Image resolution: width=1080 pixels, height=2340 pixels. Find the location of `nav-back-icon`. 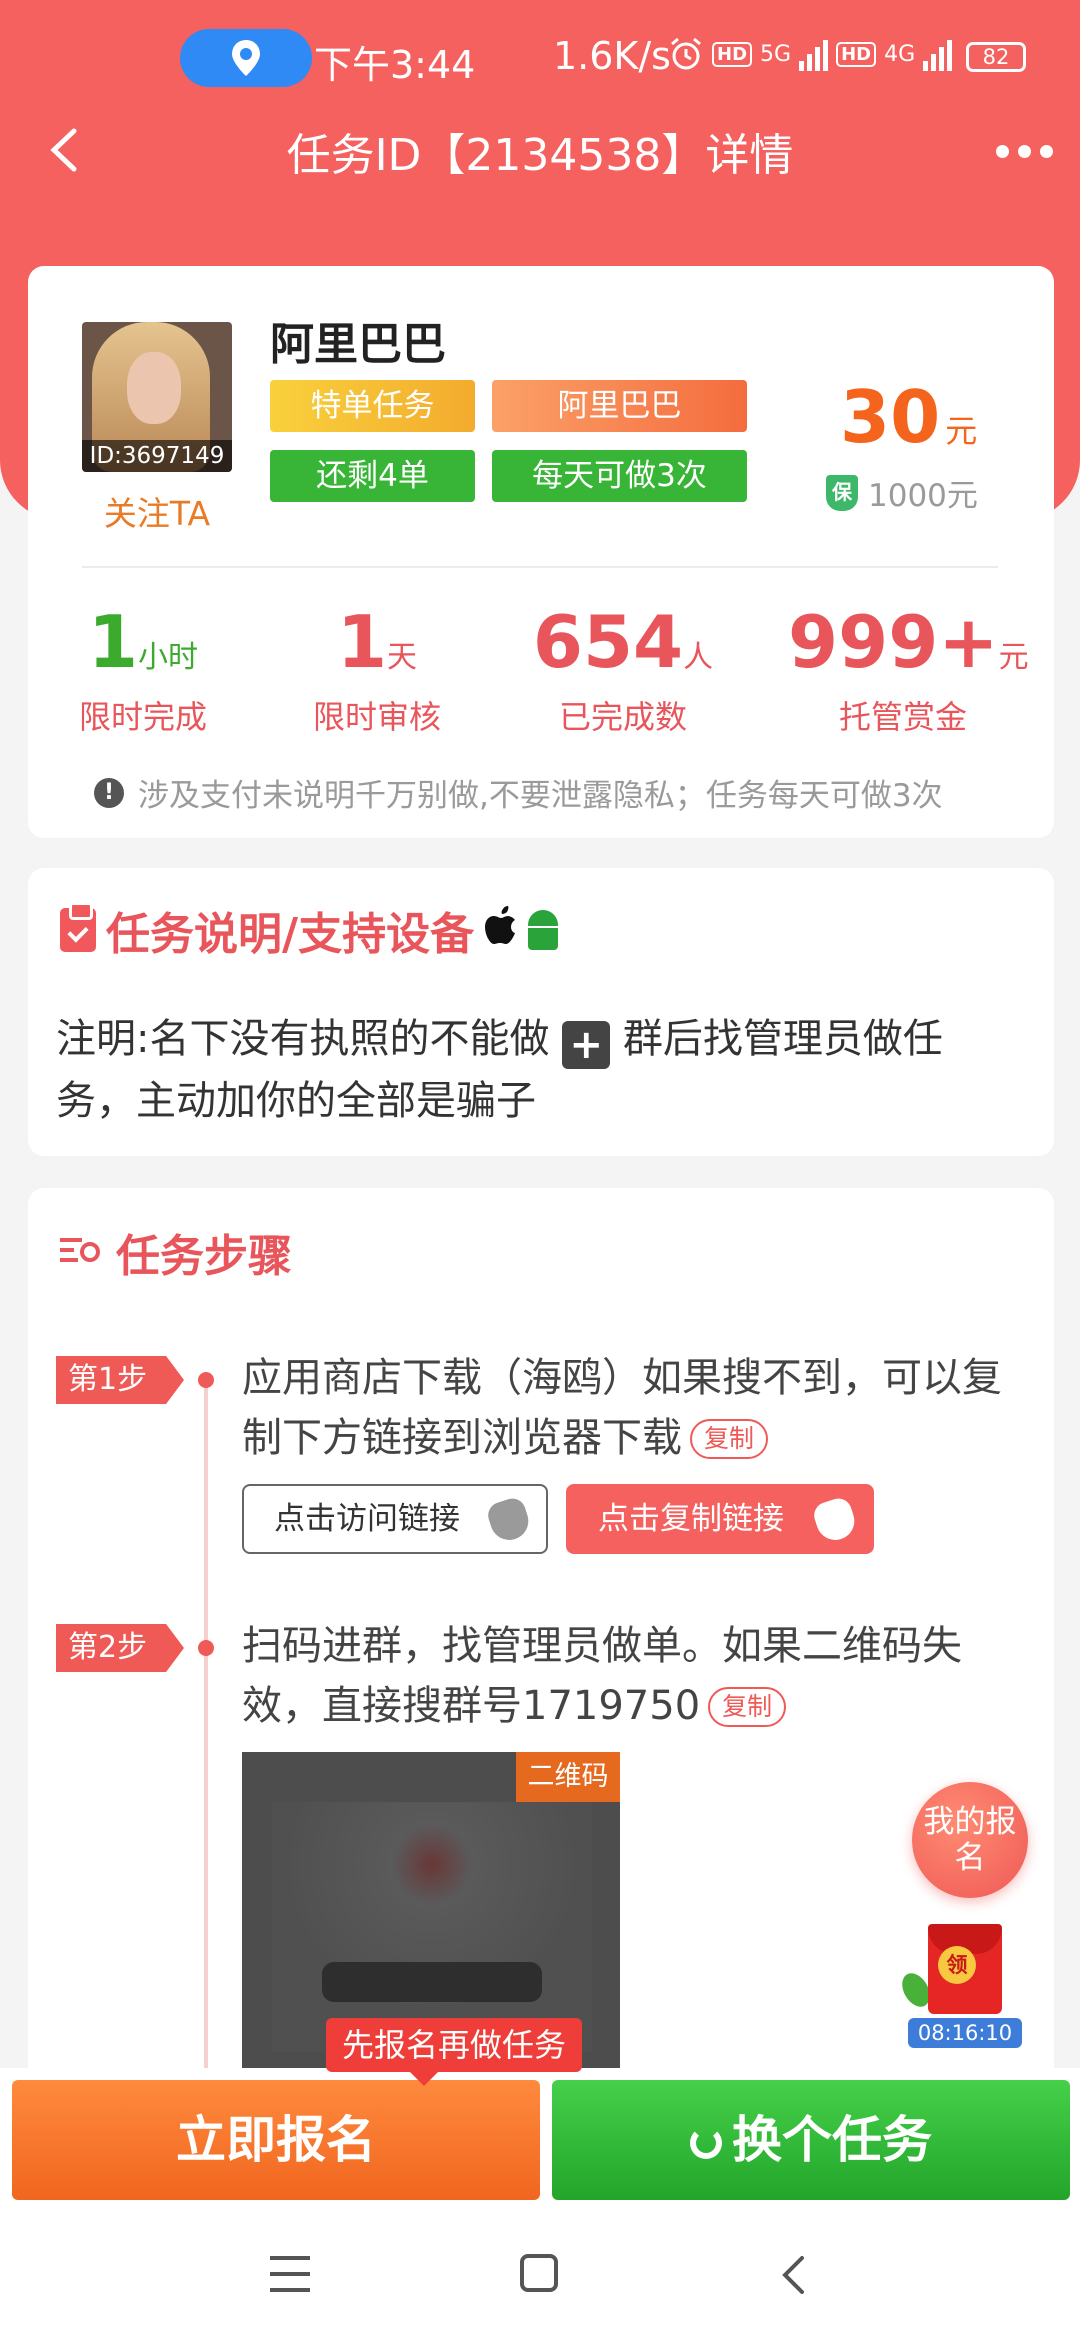

nav-back-icon is located at coordinates (795, 2275).